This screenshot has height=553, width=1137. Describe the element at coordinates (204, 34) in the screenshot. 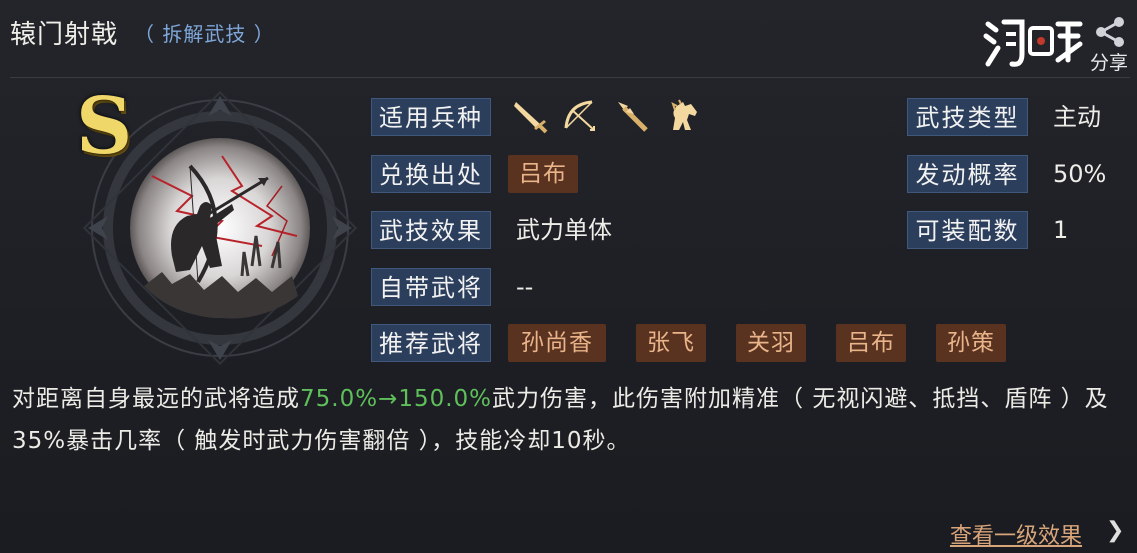

I see `skill-category: （ 拆解武技 ）` at that location.